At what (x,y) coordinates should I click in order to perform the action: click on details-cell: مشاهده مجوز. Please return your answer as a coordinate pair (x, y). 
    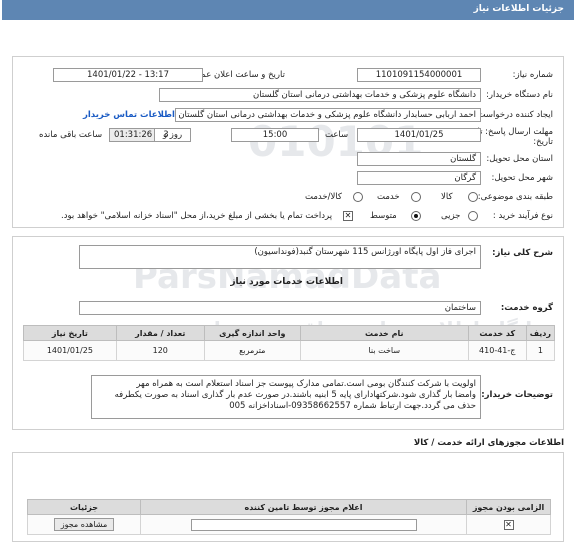
    Looking at the image, I should click on (84, 524).